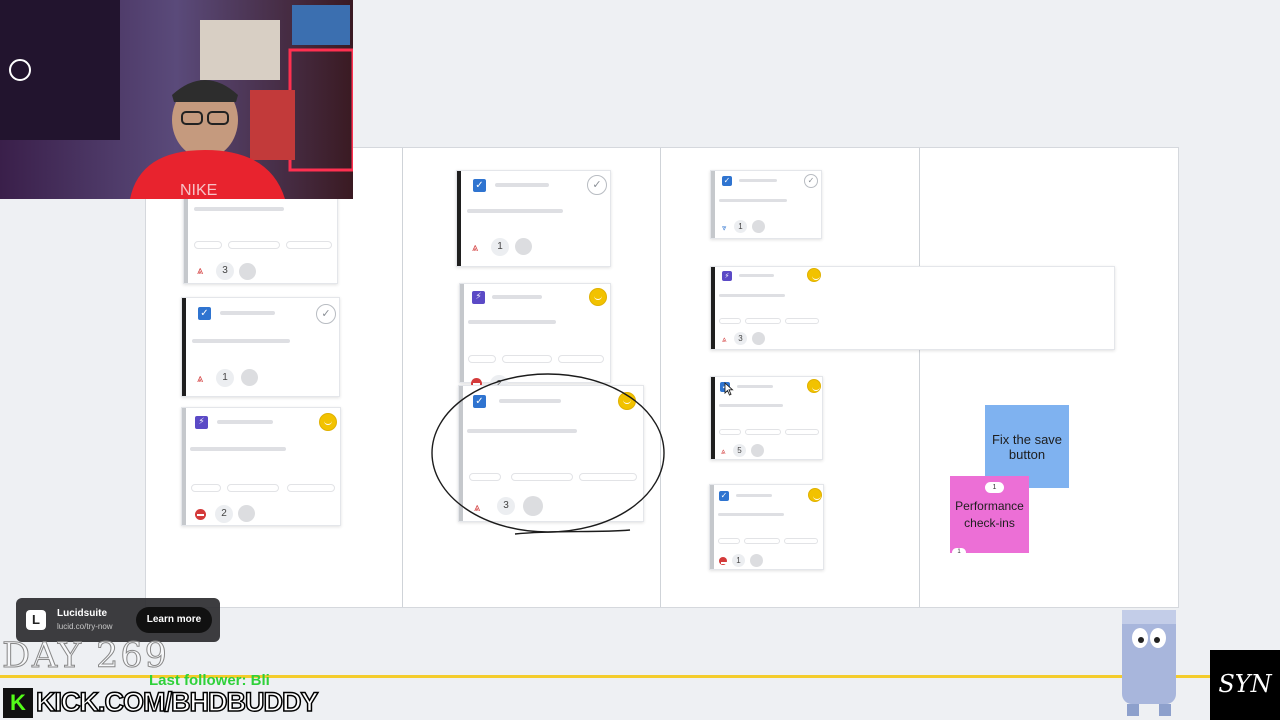 The width and height of the screenshot is (1280, 720). Describe the element at coordinates (198, 190) in the screenshot. I see `svg-text: NIKE` at that location.